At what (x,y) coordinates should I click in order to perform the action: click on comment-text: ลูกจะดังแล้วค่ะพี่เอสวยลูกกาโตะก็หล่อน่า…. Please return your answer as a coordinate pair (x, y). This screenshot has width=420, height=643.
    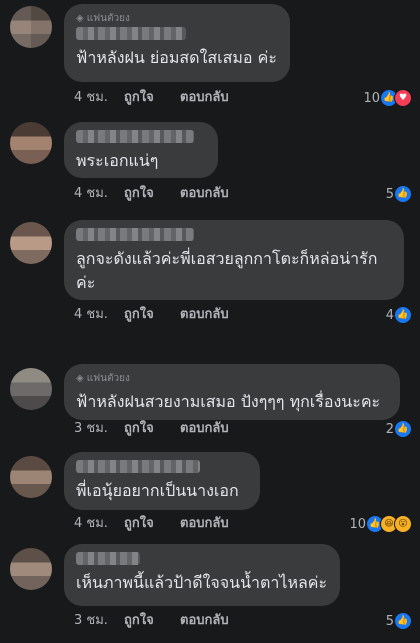
    Looking at the image, I should click on (227, 258).